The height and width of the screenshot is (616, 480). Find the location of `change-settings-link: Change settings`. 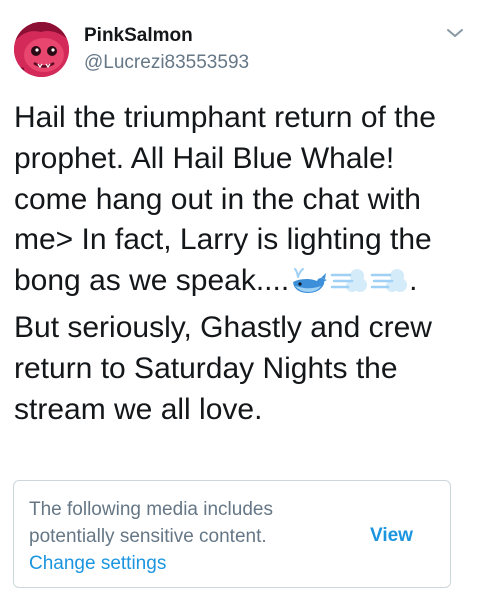

change-settings-link: Change settings is located at coordinates (97, 564).